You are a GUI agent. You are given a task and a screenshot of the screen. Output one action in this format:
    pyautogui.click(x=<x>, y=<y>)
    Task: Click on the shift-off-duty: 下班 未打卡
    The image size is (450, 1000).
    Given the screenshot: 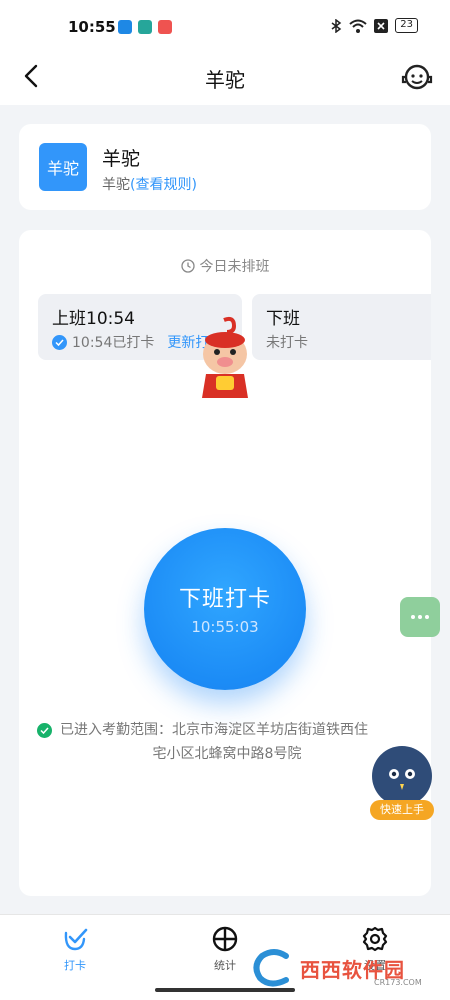 What is the action you would take?
    pyautogui.click(x=341, y=327)
    